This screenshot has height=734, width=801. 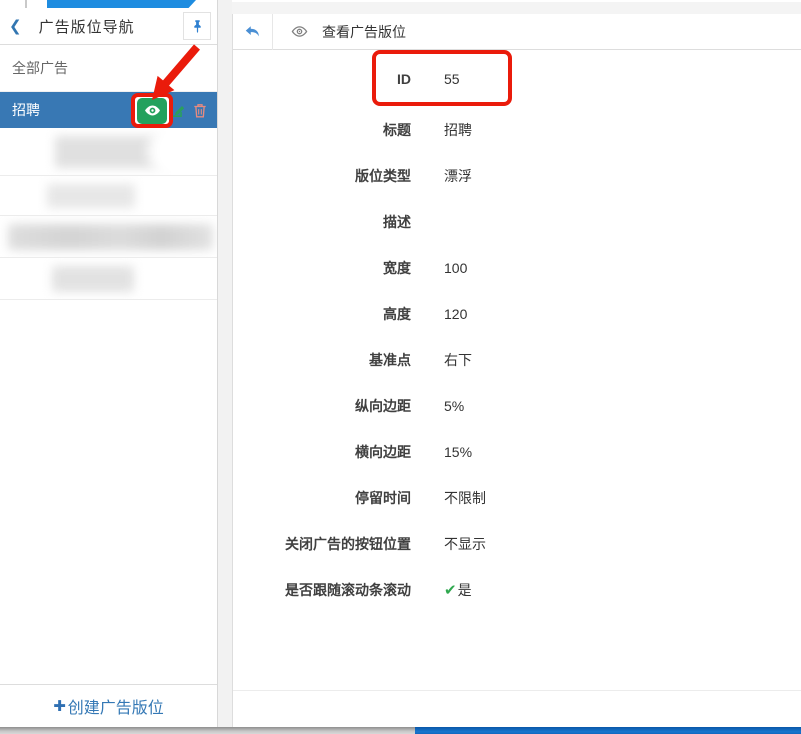 I want to click on field-row: 版位类型 漂浮, so click(x=517, y=176).